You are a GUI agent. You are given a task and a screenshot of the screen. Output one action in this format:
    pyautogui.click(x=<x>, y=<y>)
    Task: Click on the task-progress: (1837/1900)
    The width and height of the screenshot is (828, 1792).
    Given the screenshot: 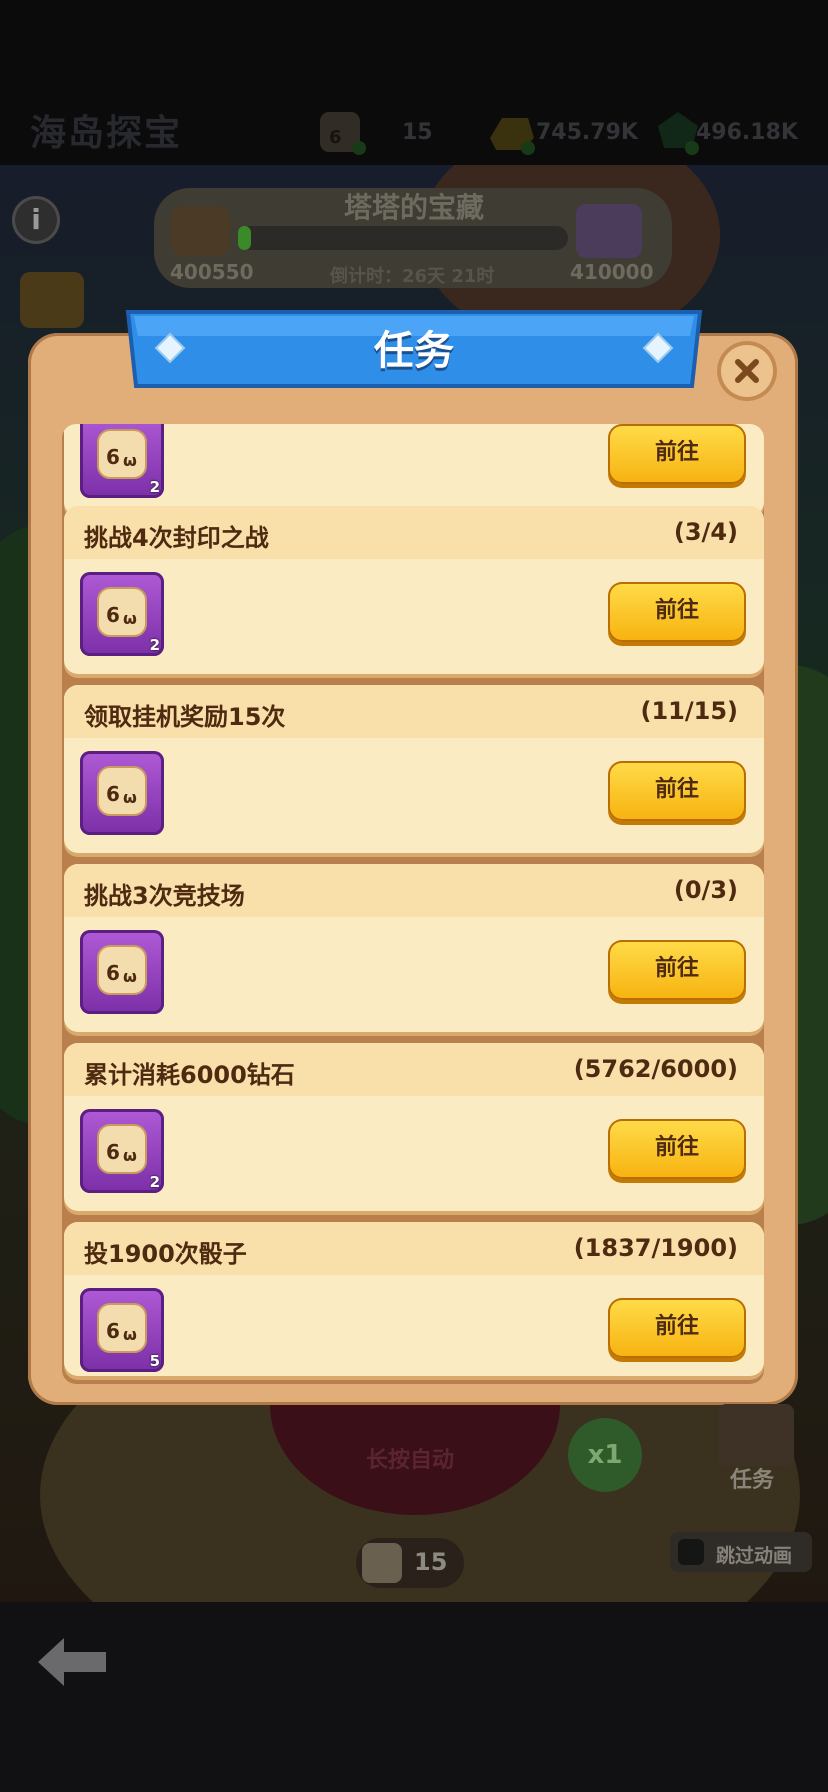 What is the action you would take?
    pyautogui.click(x=655, y=1248)
    